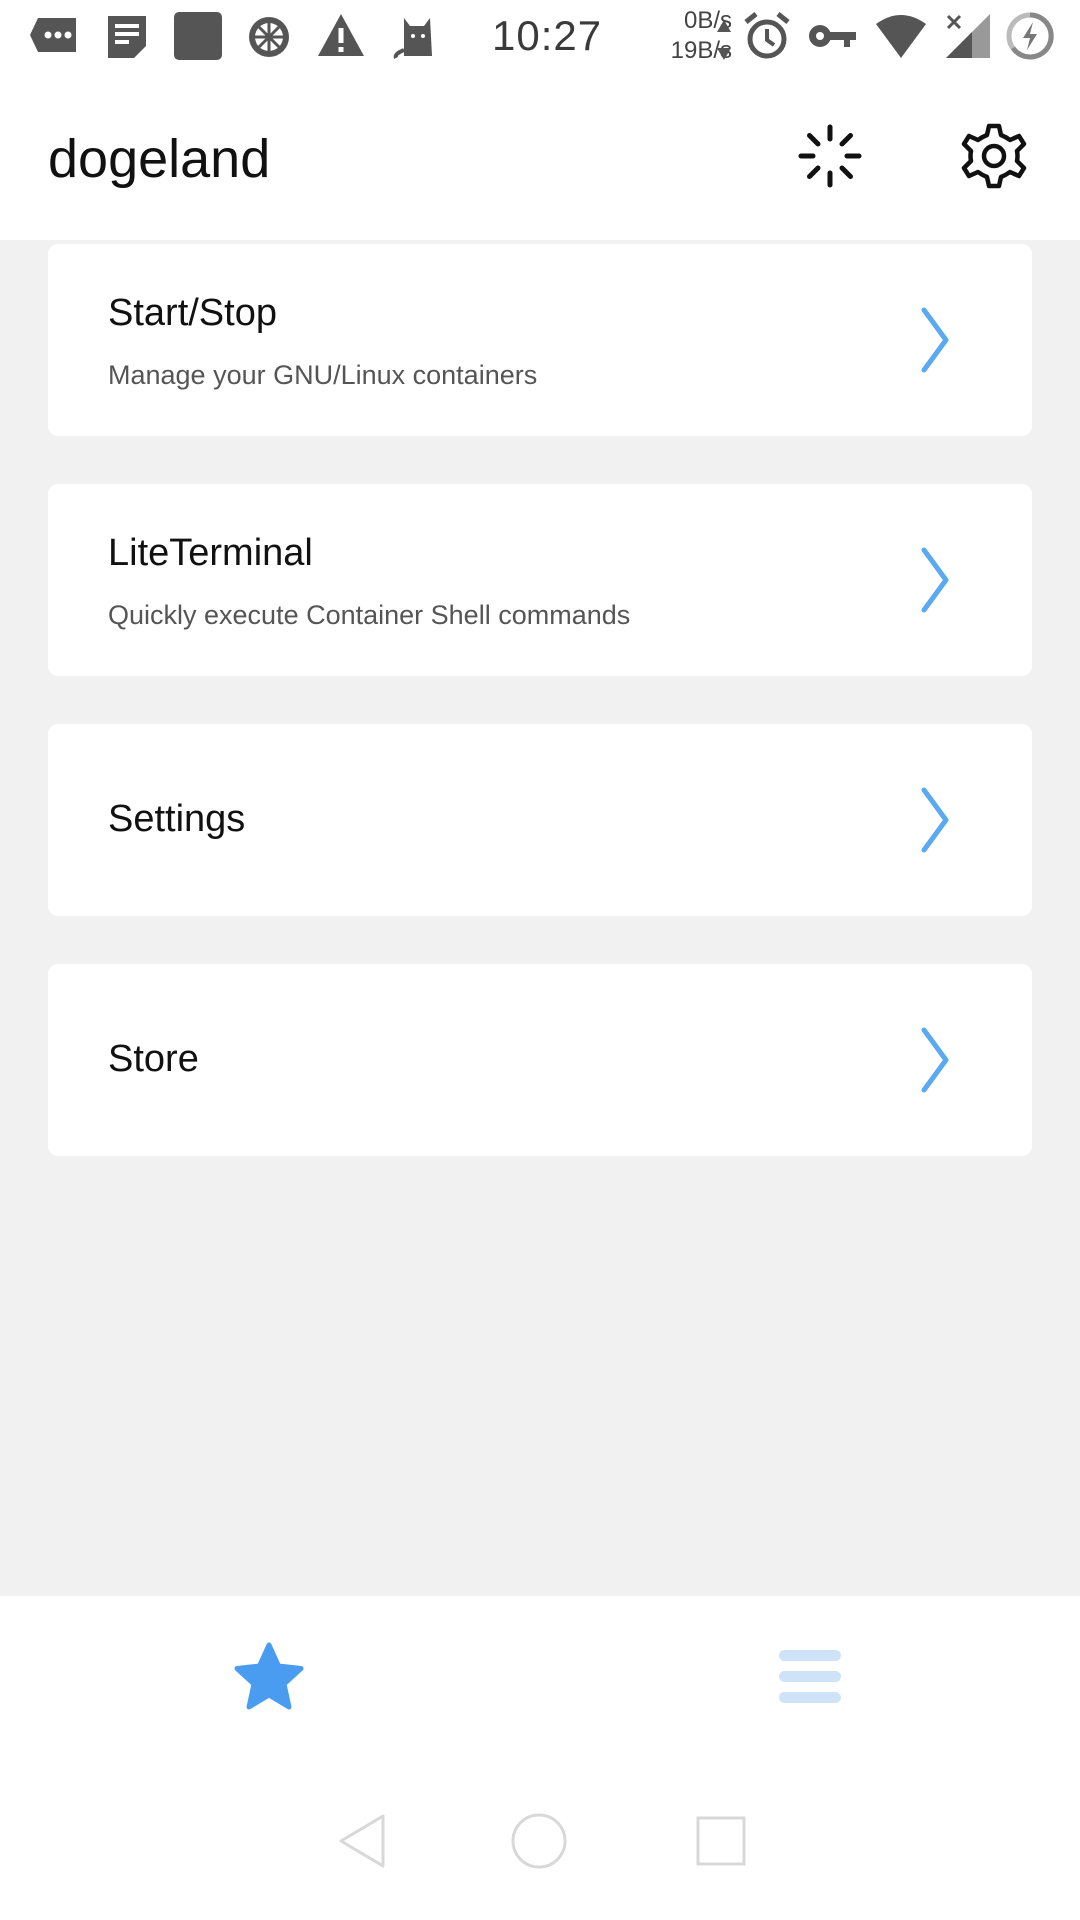 This screenshot has height=1920, width=1080. I want to click on home-button, so click(539, 1843).